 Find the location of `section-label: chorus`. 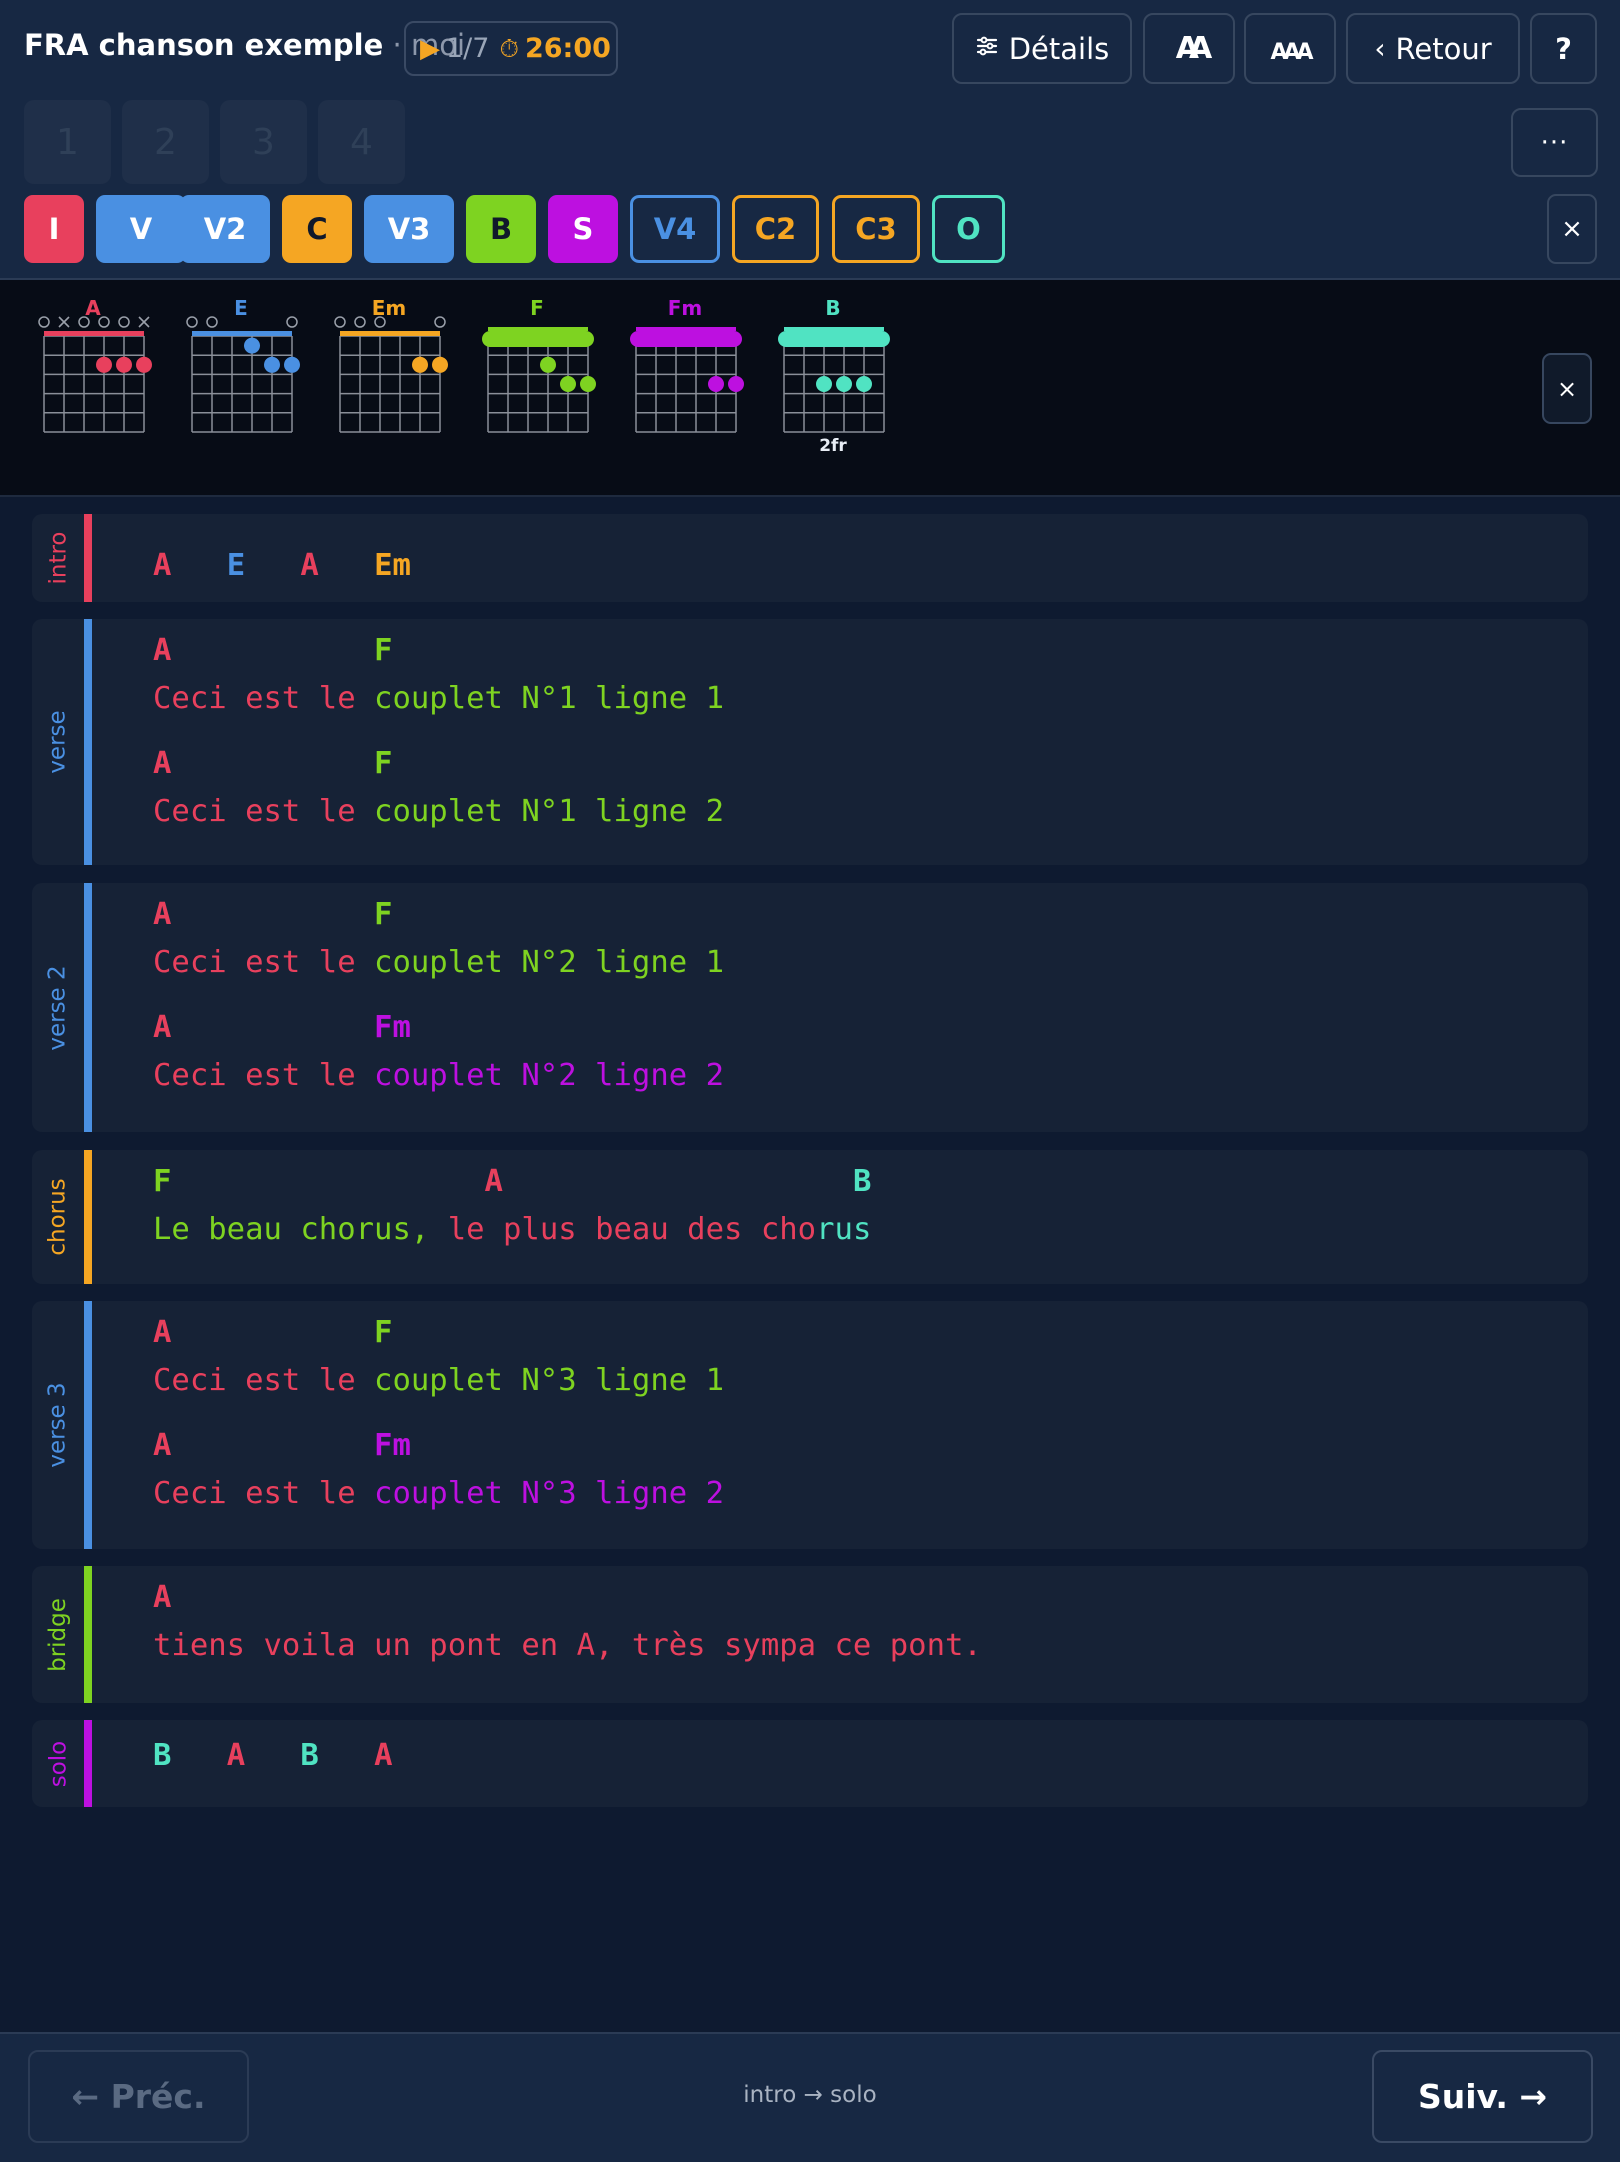

section-label: chorus is located at coordinates (58, 1217).